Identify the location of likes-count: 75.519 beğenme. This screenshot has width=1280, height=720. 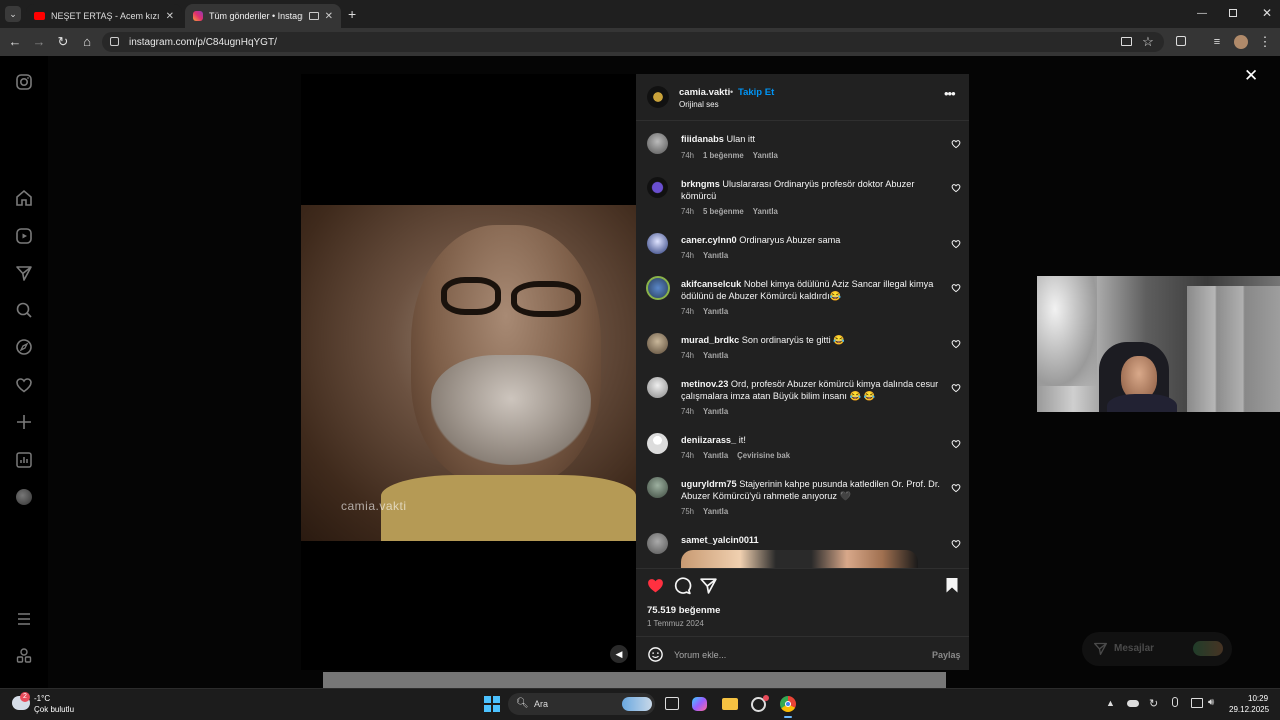
(683, 610).